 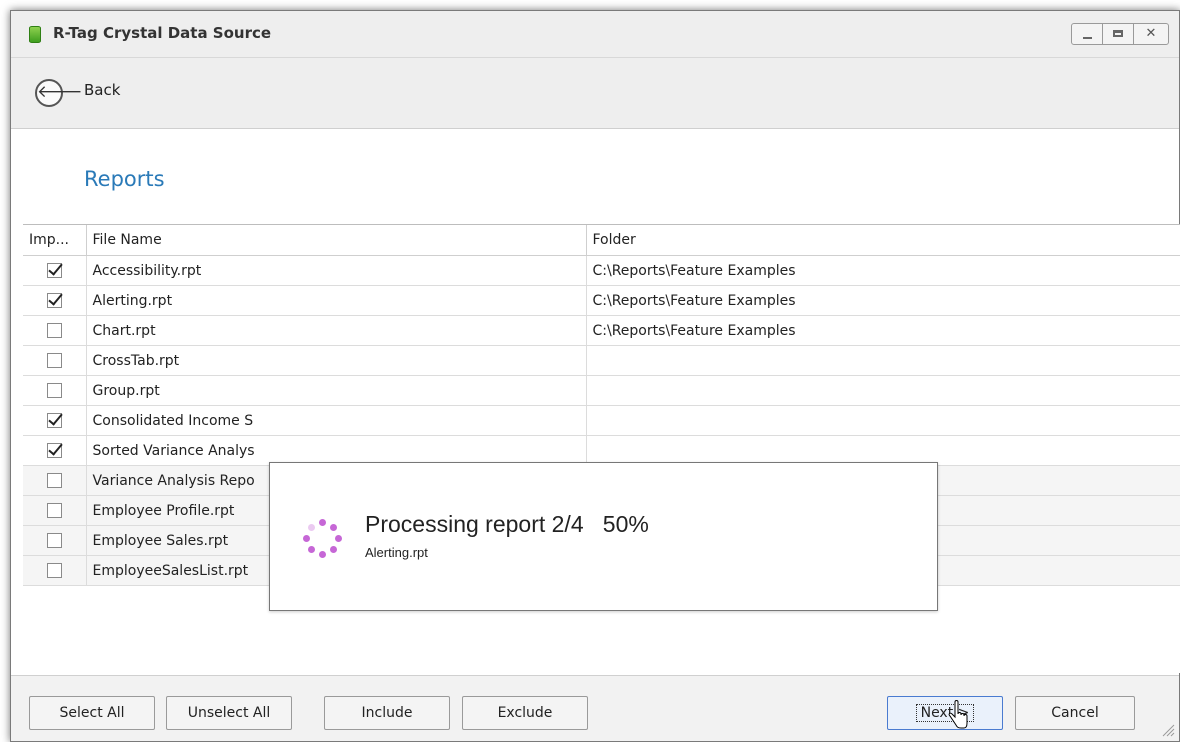 I want to click on table-row: Sorted Variance Analys, so click(x=601, y=450).